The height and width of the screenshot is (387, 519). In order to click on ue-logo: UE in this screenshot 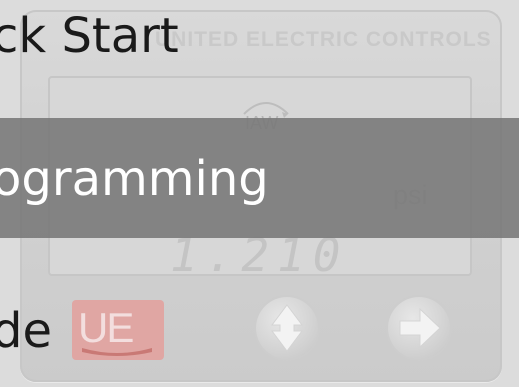, I will do `click(118, 330)`.